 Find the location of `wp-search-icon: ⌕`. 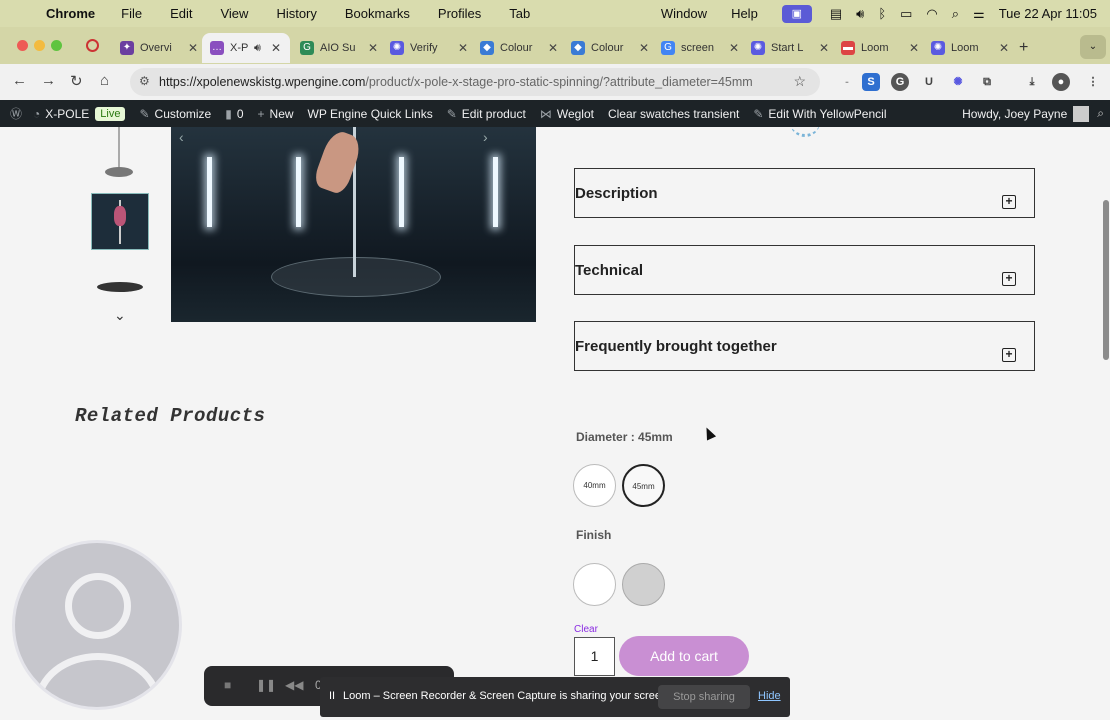

wp-search-icon: ⌕ is located at coordinates (1100, 113).